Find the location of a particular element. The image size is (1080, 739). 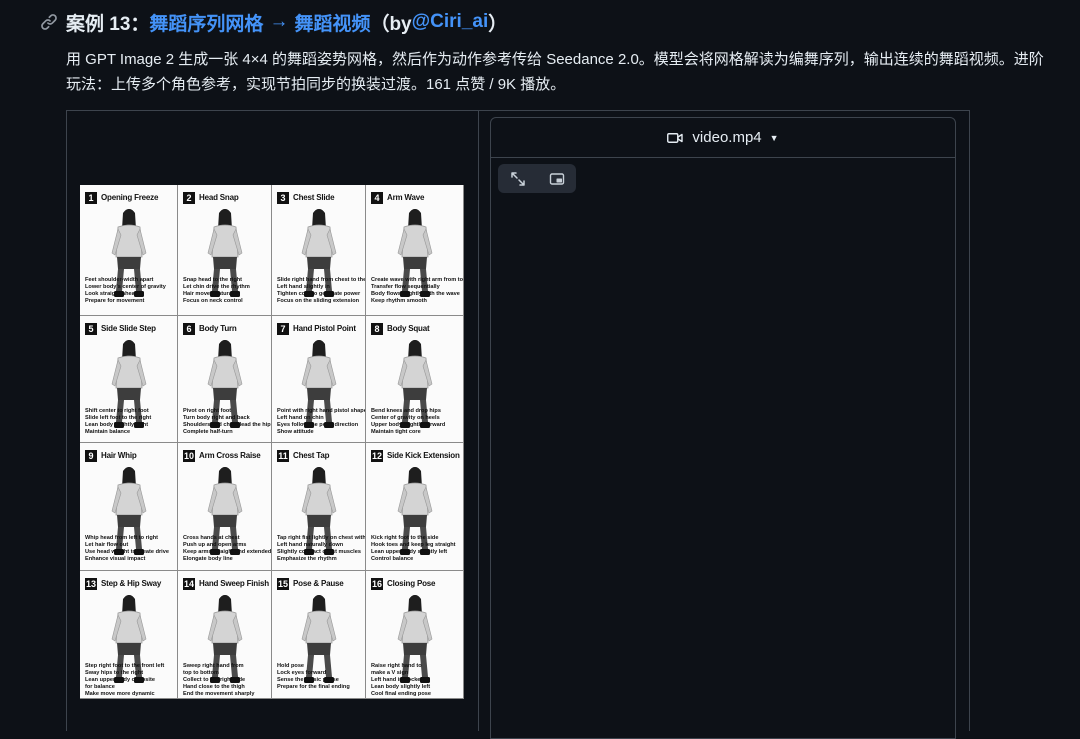

pose-note-line: Maintain tight core is located at coordinates (396, 432).